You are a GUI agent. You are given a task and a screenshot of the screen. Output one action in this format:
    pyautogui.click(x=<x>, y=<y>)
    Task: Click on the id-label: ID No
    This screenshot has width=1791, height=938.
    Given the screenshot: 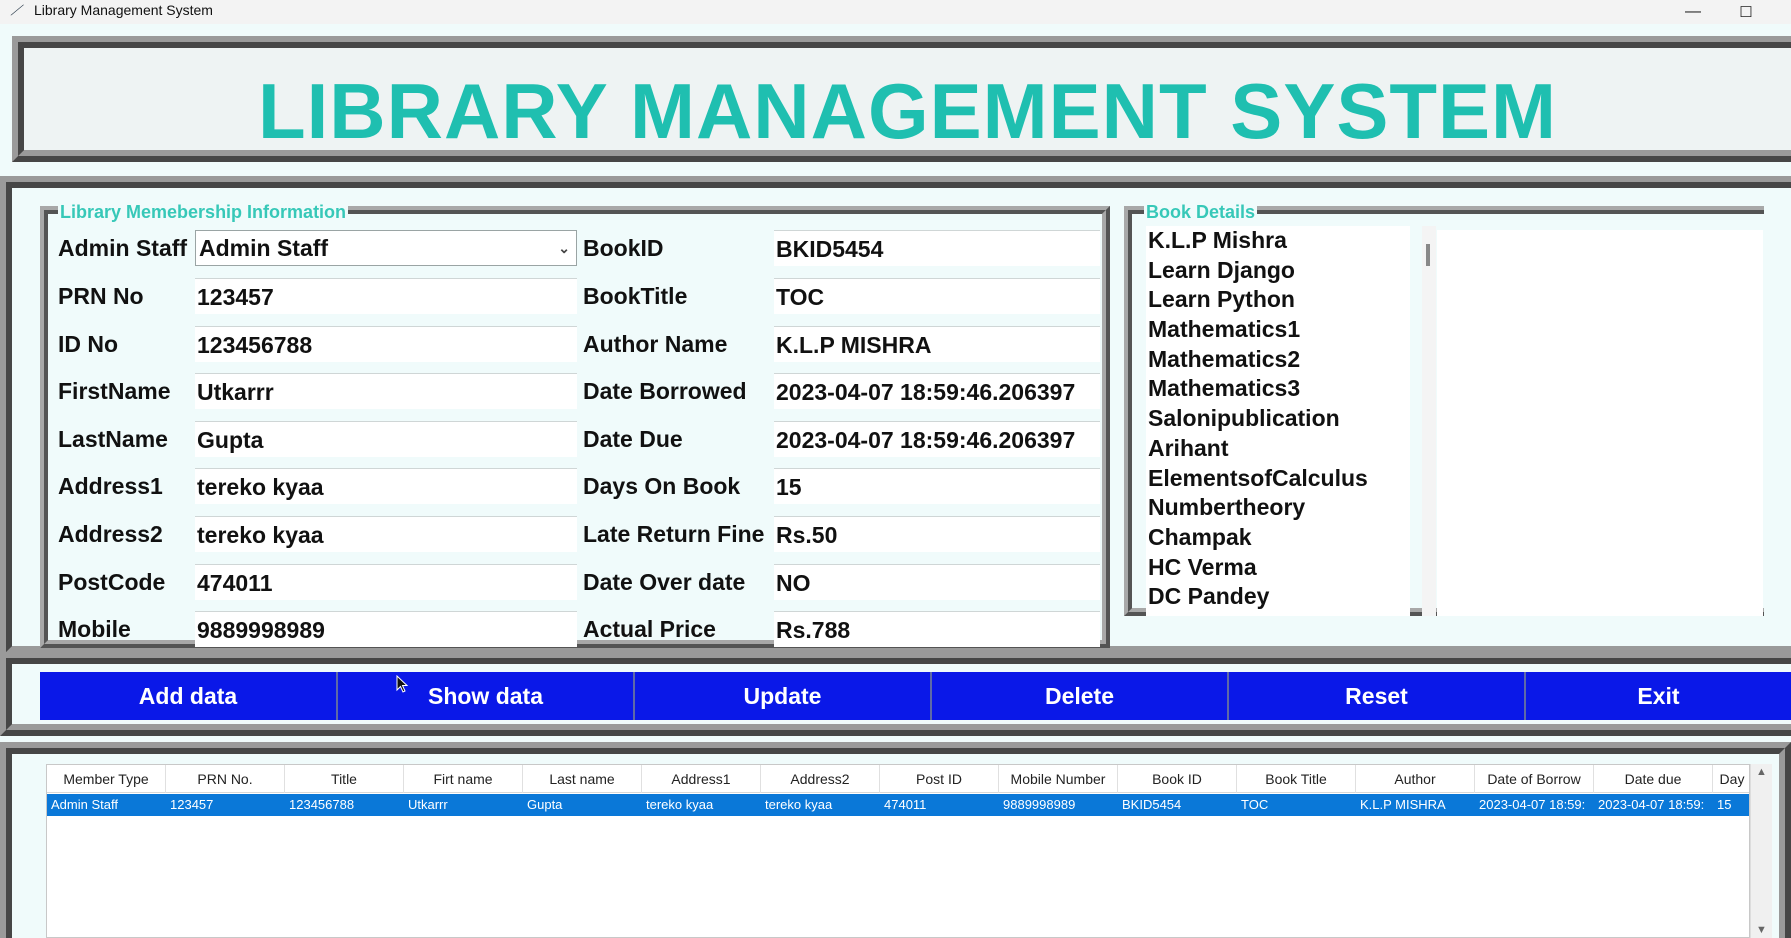 What is the action you would take?
    pyautogui.click(x=88, y=344)
    